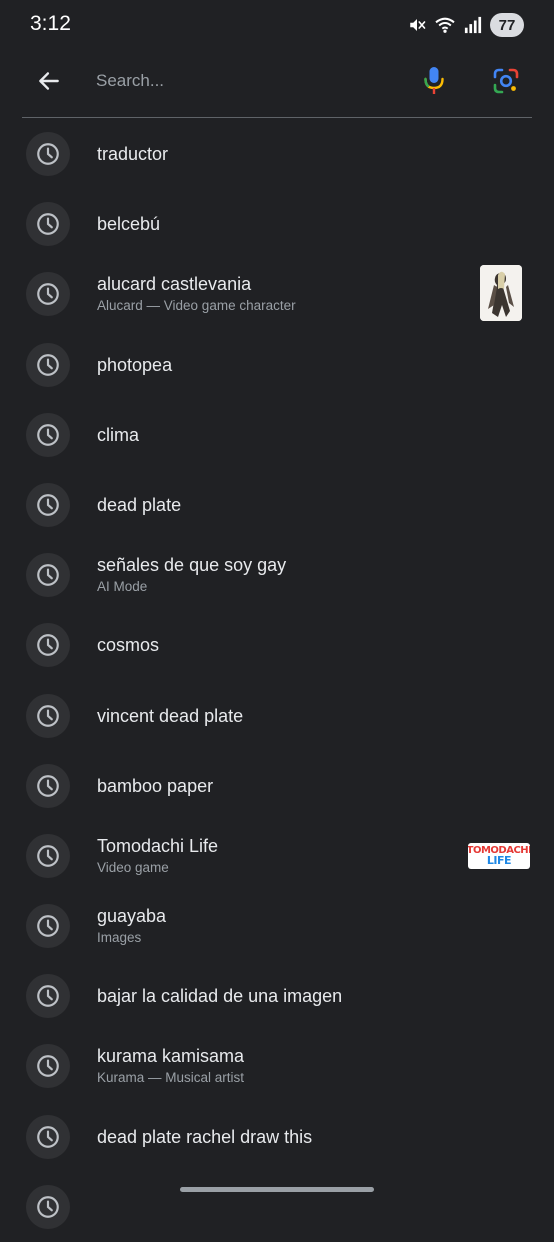 This screenshot has height=1242, width=554. What do you see at coordinates (128, 645) in the screenshot?
I see `history-item-title: cosmos` at bounding box center [128, 645].